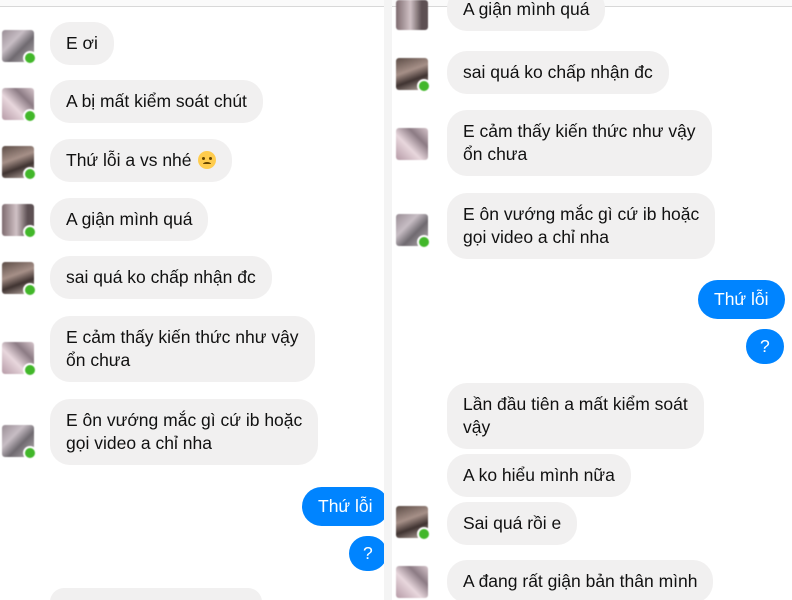 This screenshot has height=600, width=792. What do you see at coordinates (477, 427) in the screenshot?
I see `message-text-line2: vậy` at bounding box center [477, 427].